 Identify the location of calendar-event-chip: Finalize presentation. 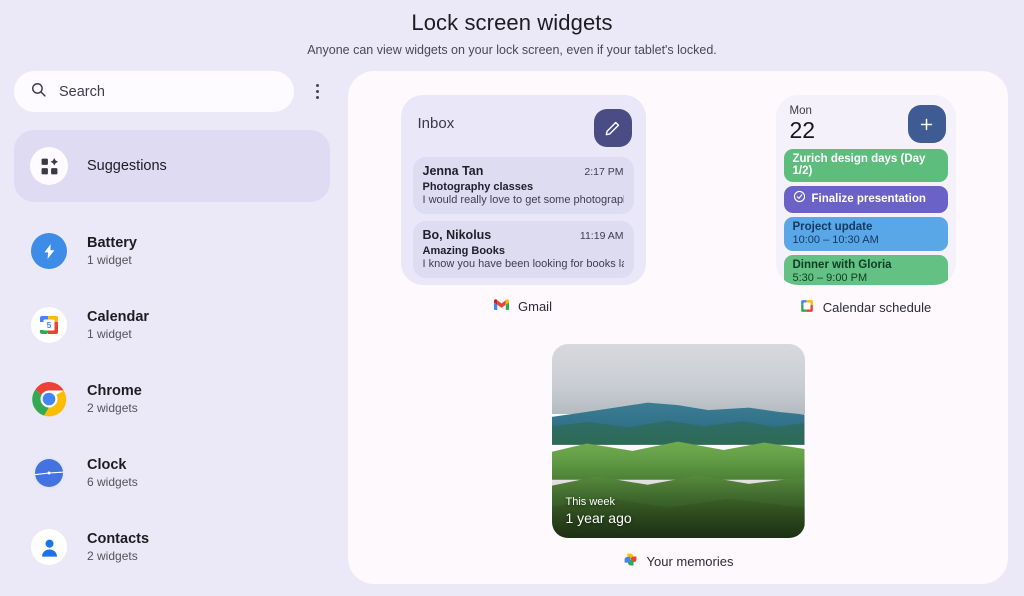
(865, 199).